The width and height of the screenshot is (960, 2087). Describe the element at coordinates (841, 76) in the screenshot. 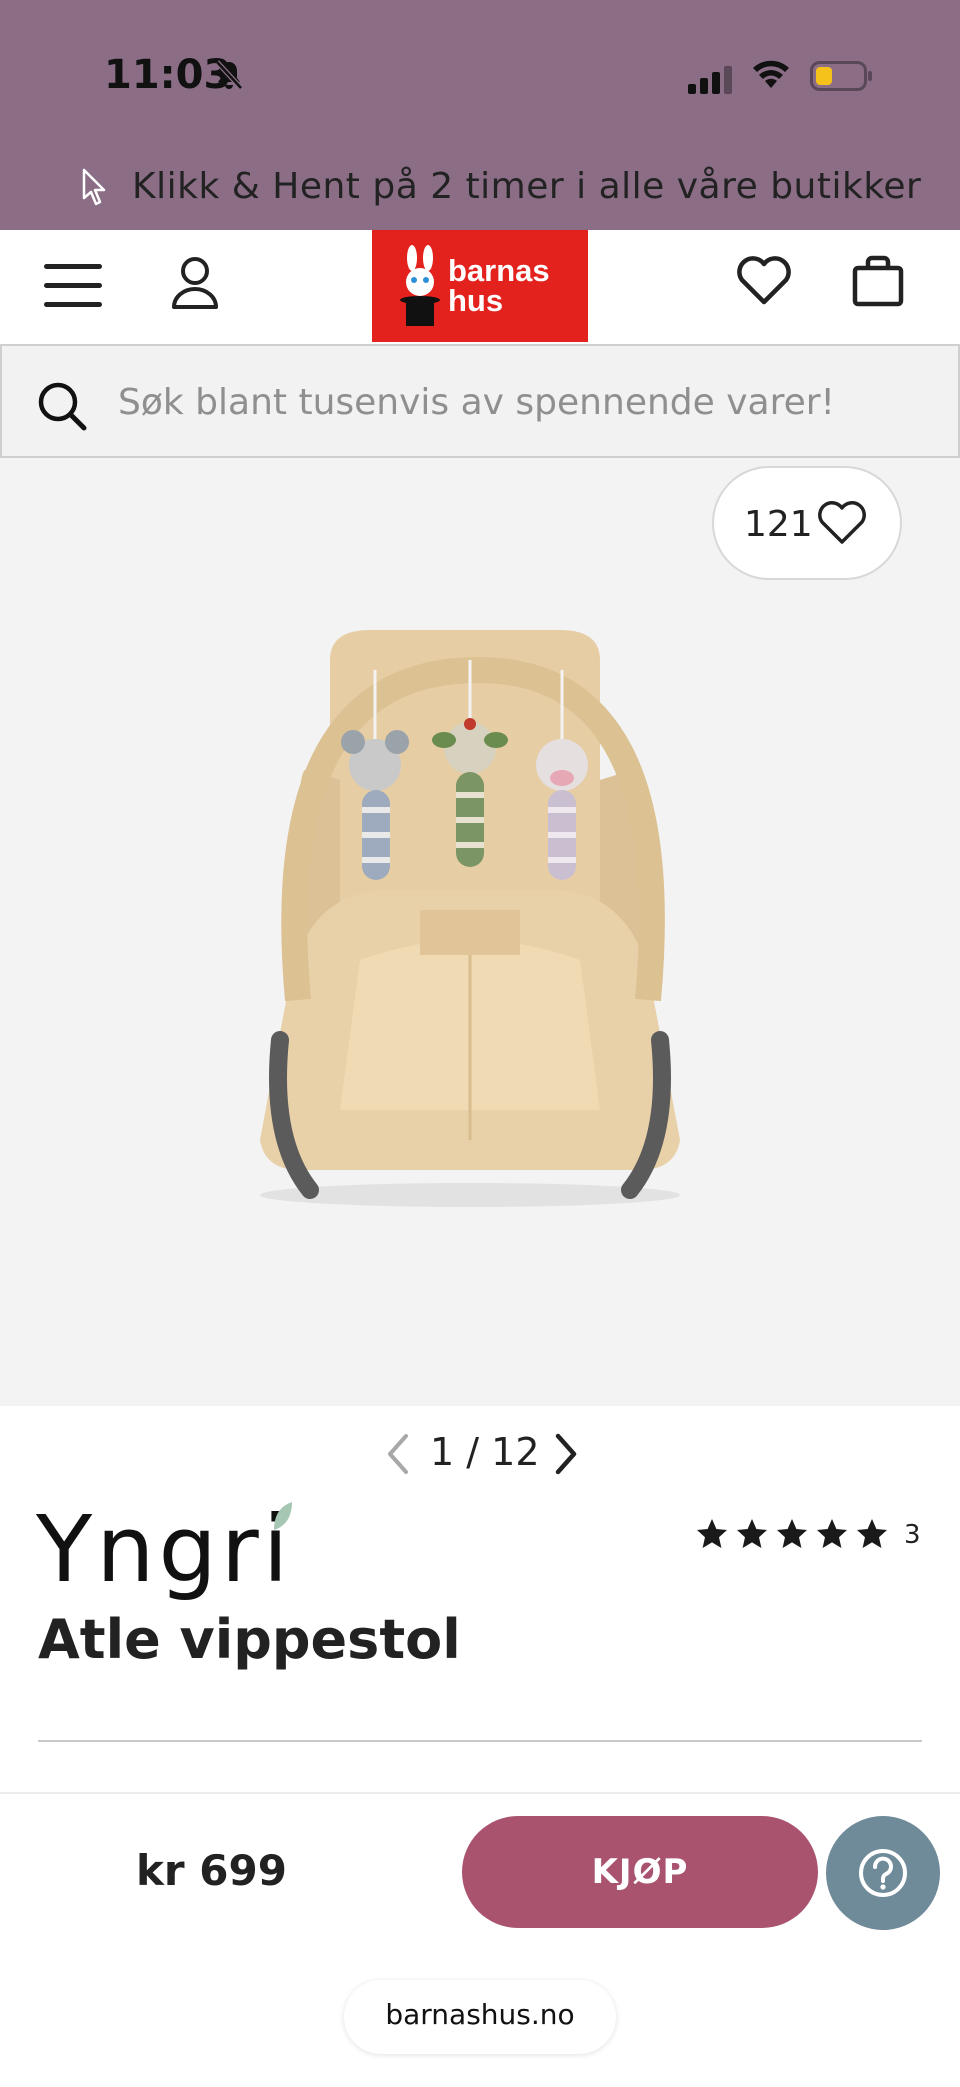

I see `battery-low-icon` at that location.